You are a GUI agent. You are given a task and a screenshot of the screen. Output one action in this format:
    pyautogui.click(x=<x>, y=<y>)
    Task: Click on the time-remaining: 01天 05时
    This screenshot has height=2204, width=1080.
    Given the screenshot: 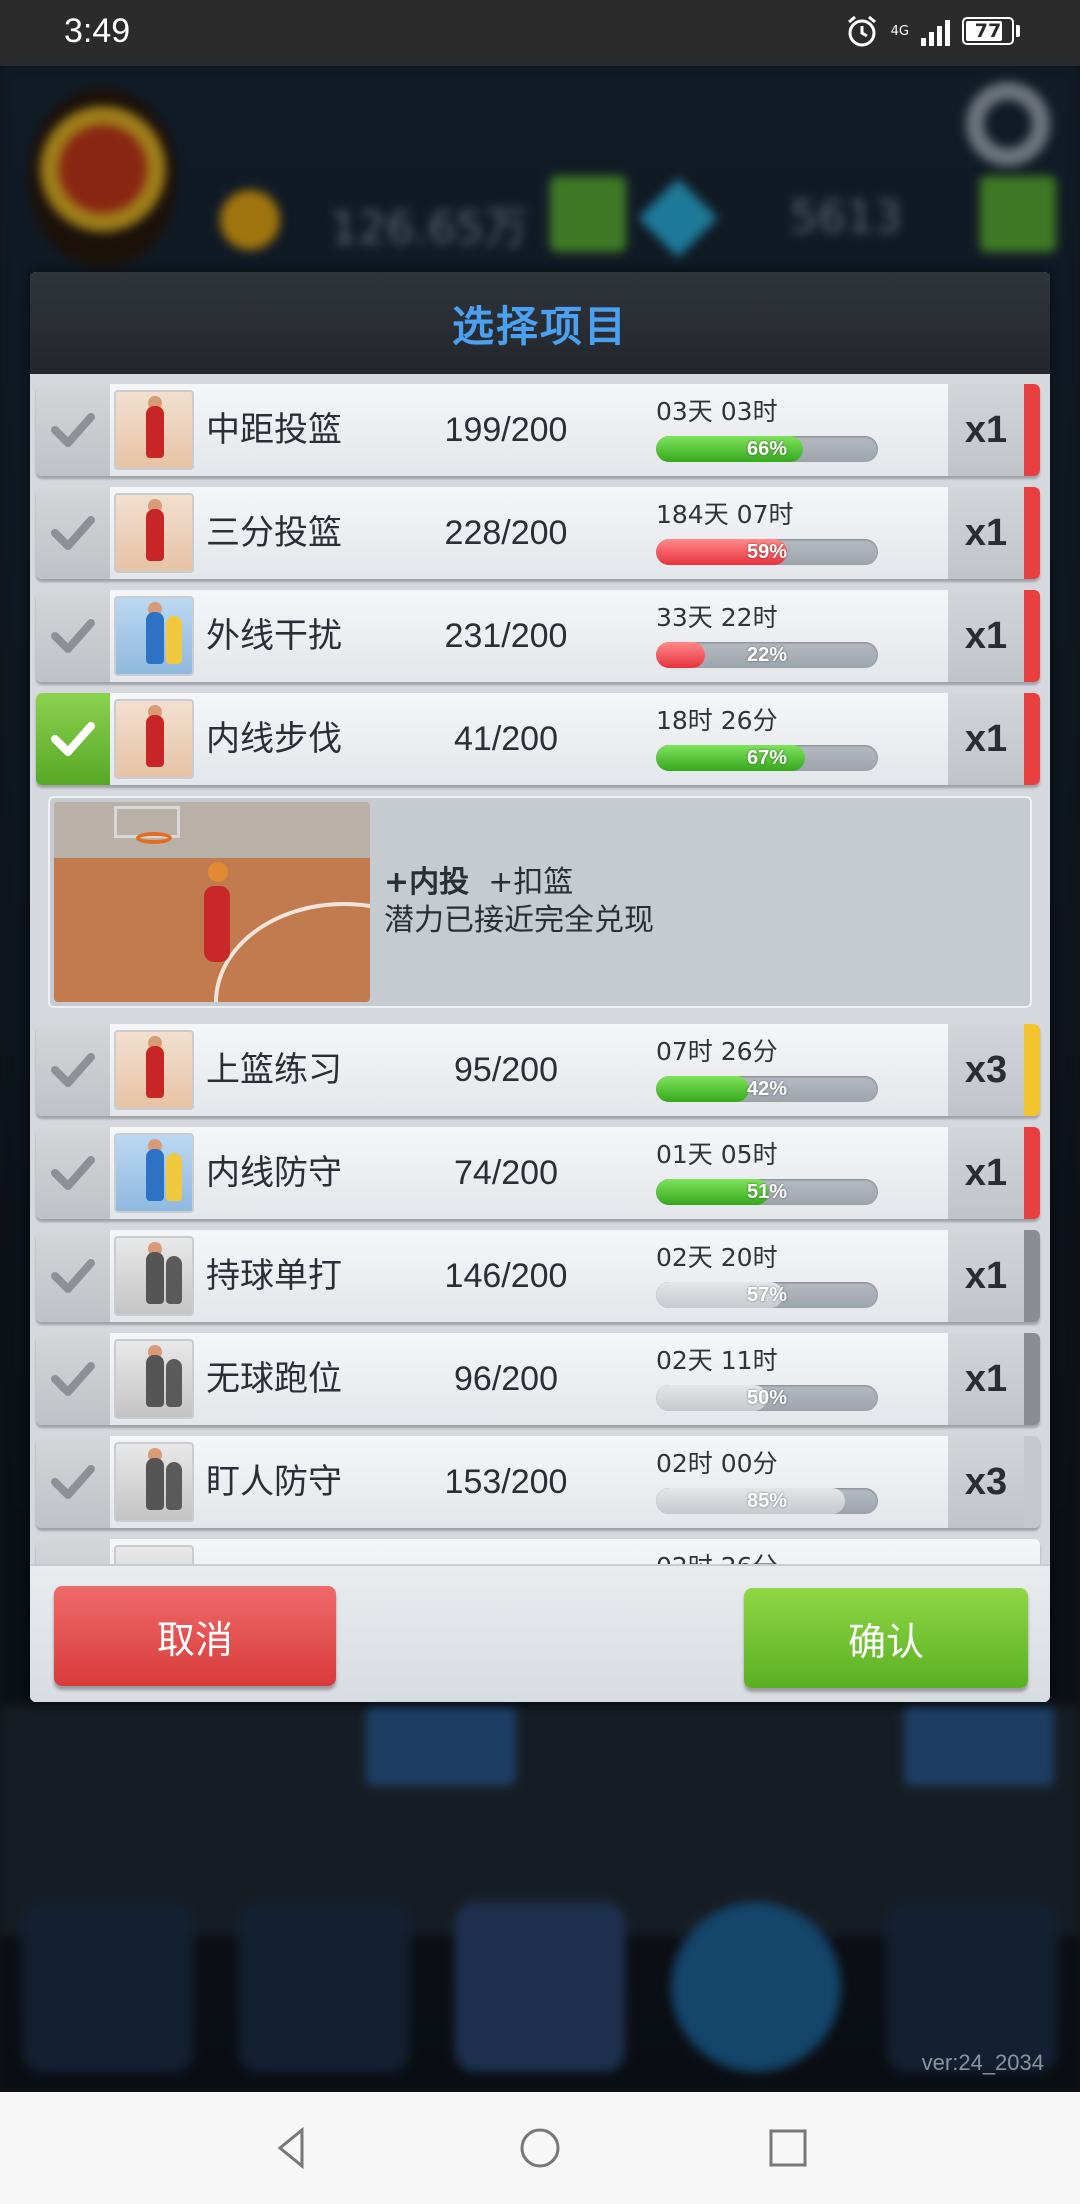 What is the action you would take?
    pyautogui.click(x=717, y=1154)
    